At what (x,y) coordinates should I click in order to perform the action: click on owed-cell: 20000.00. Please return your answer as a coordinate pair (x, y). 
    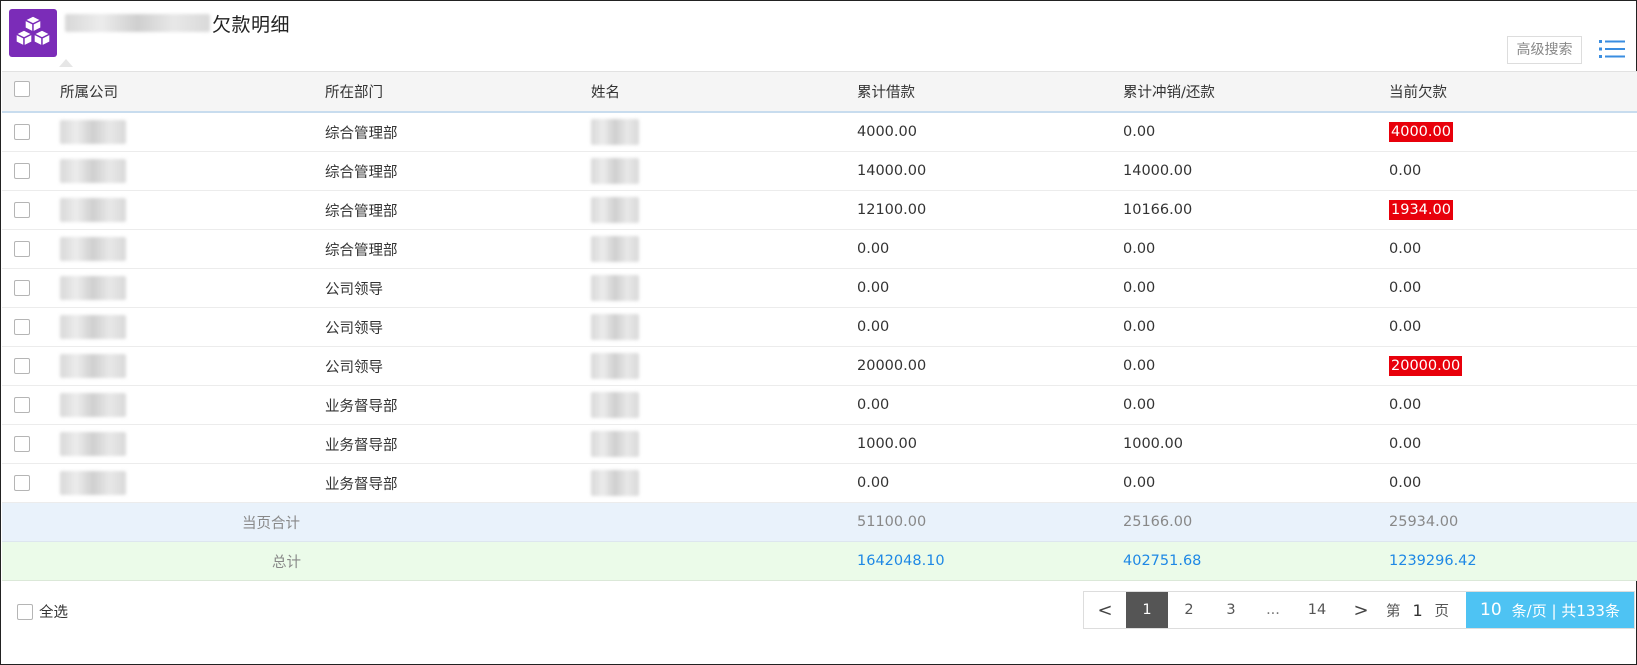
    Looking at the image, I should click on (1426, 366).